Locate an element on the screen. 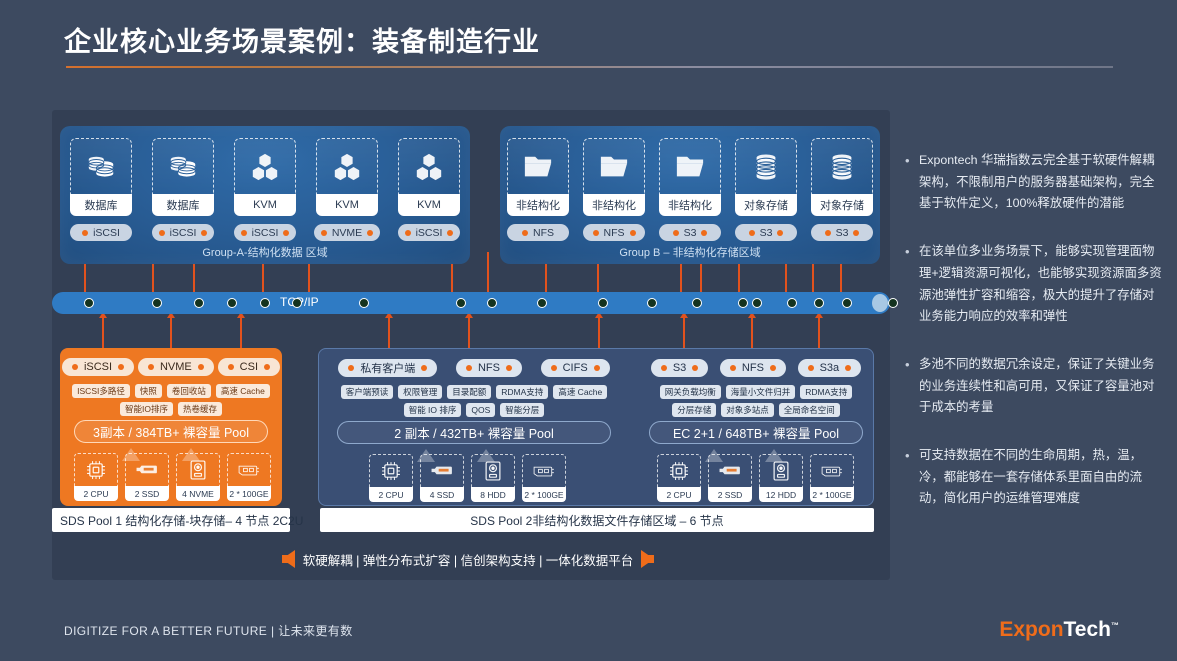  value-banner: 软硬解耦 | 弹性分布式扩容 | 信创架构支持 | 一体化数据平台 is located at coordinates (468, 559).